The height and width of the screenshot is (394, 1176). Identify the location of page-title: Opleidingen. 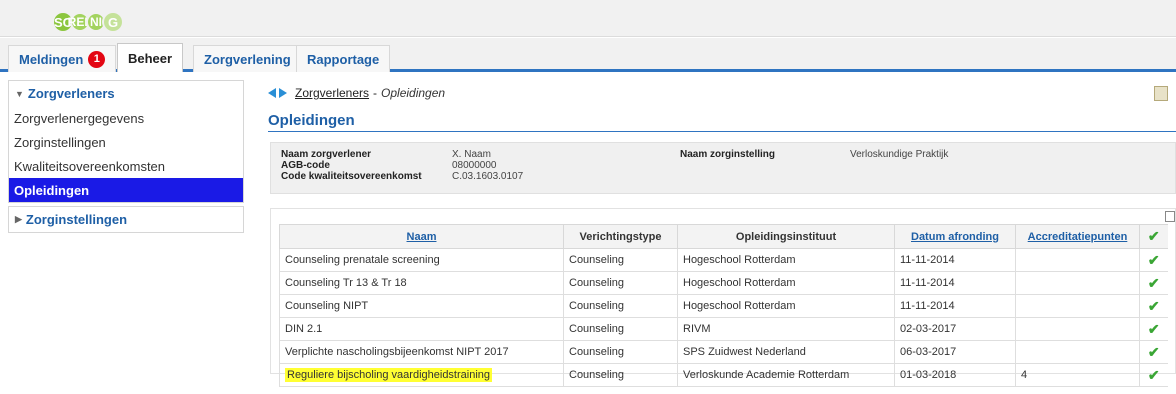
(722, 122).